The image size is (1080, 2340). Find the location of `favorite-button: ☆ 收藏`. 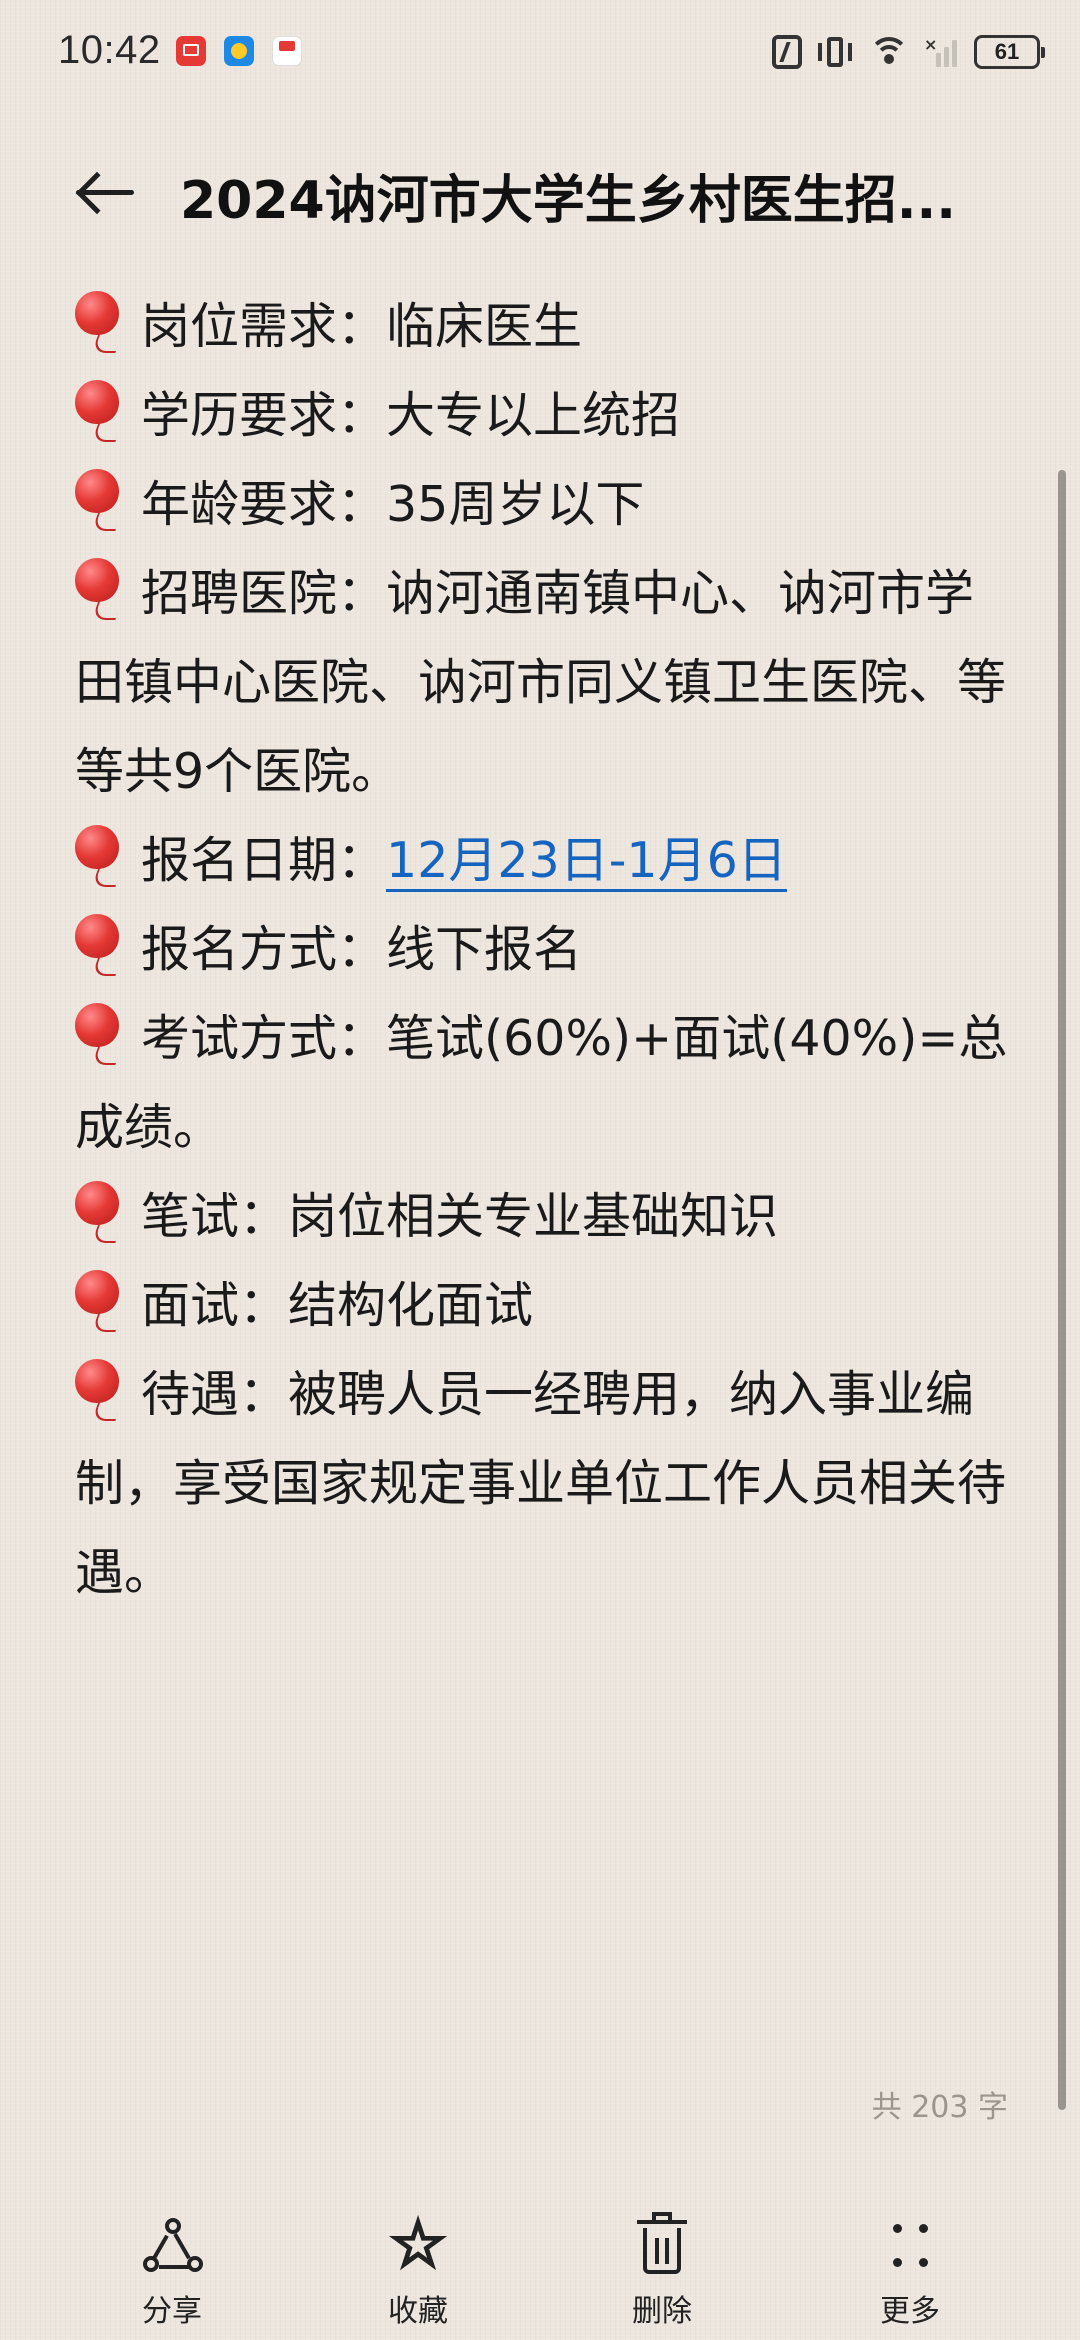

favorite-button: ☆ 收藏 is located at coordinates (418, 2269).